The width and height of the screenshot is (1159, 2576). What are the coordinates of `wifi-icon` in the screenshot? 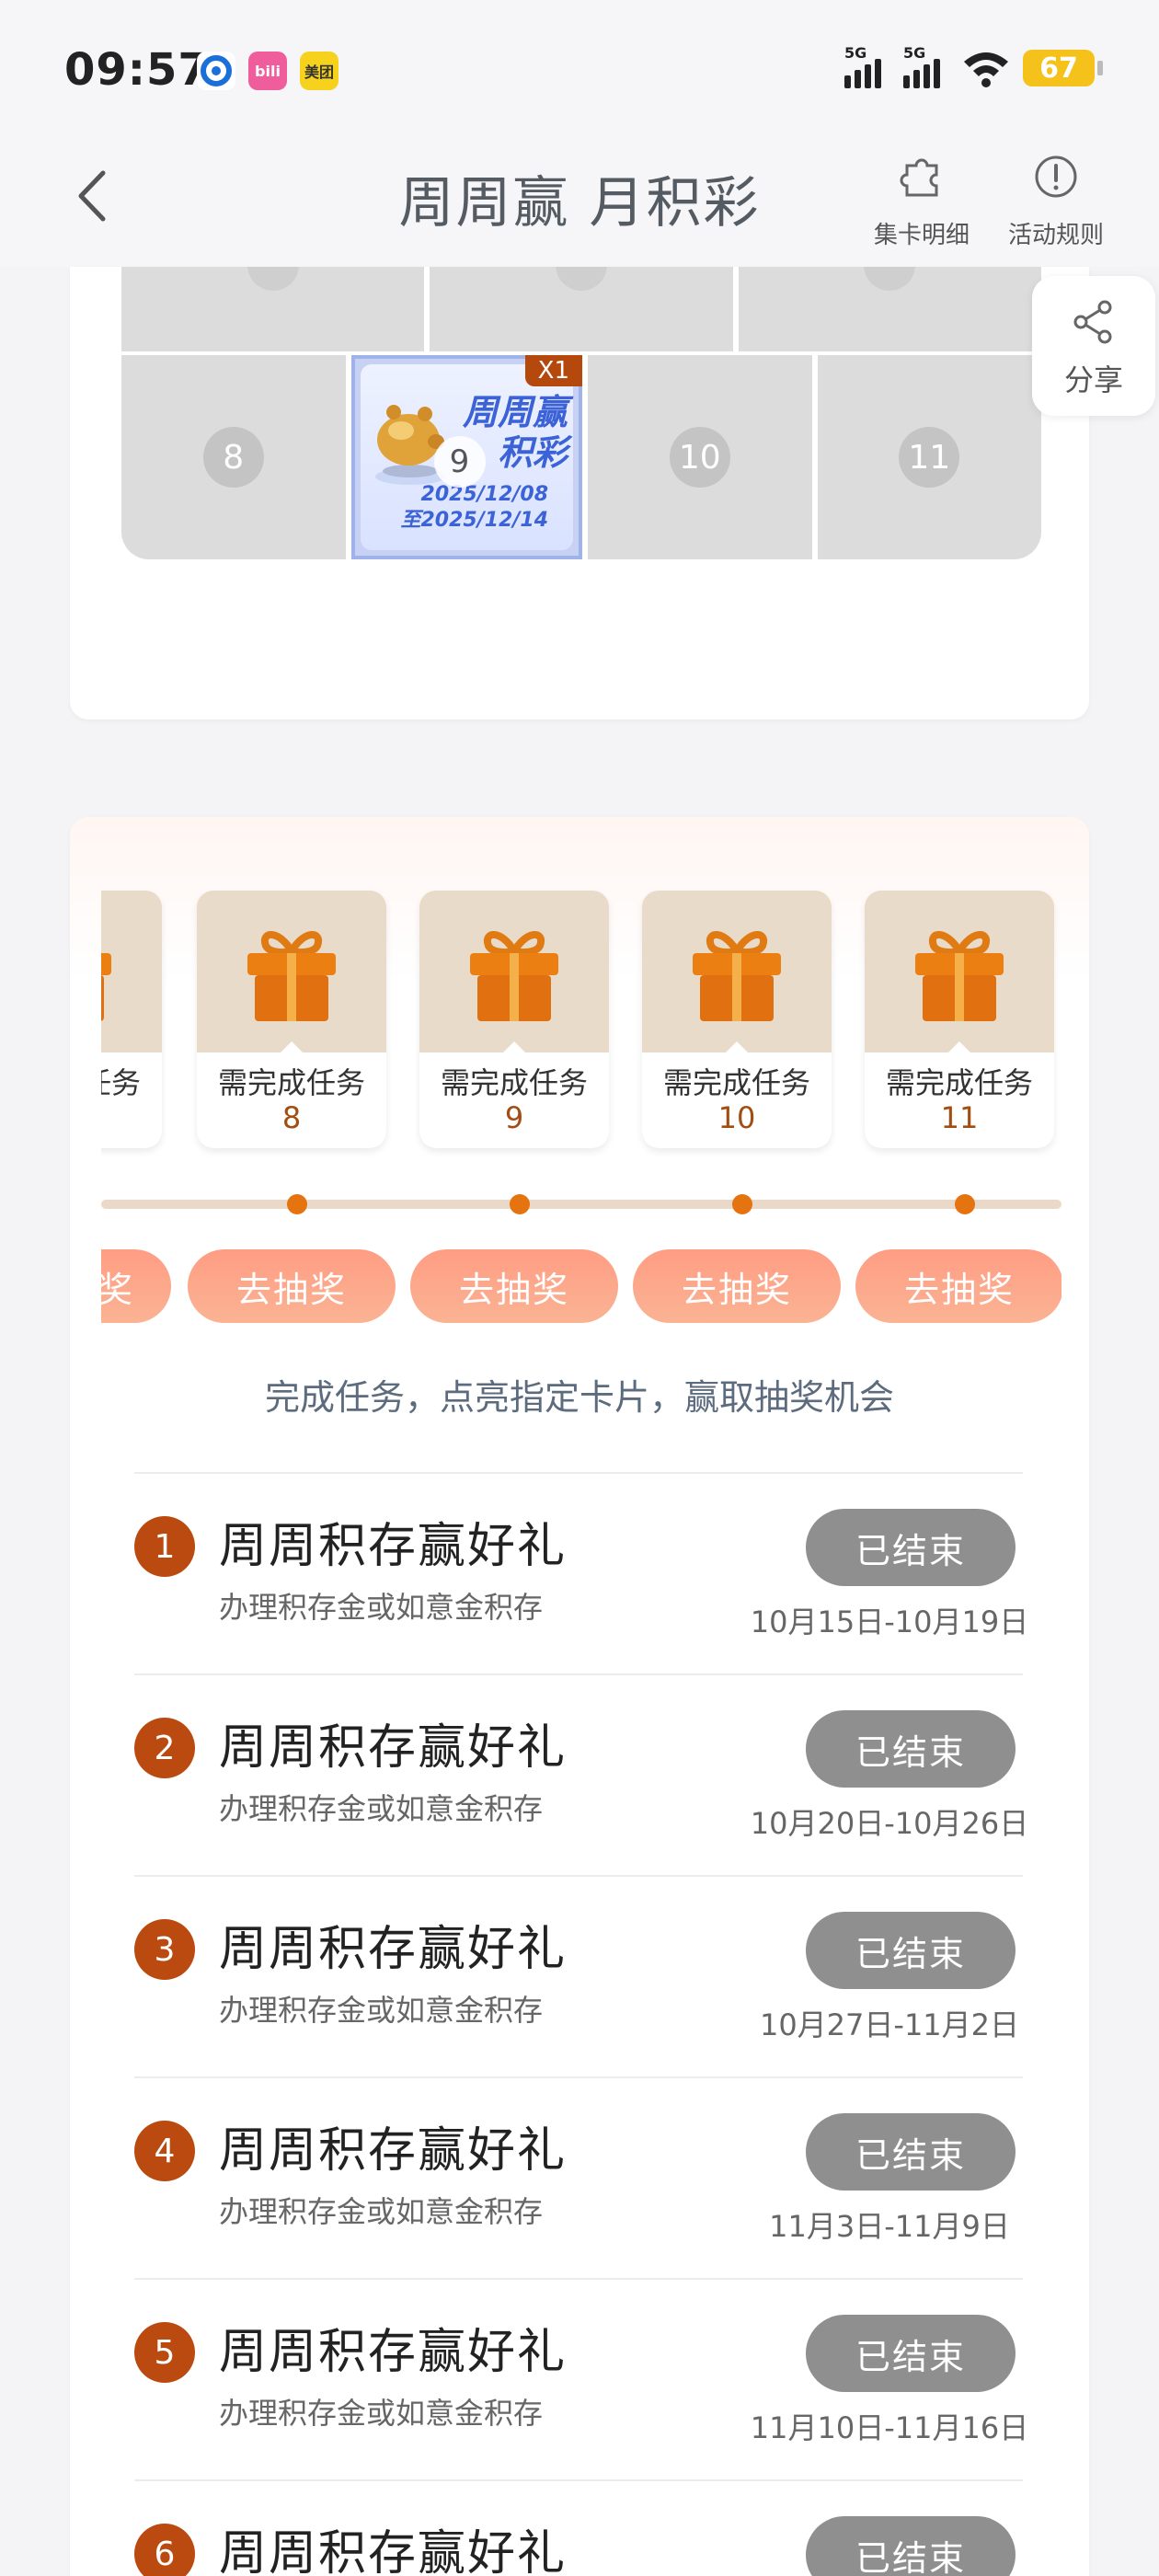 It's located at (986, 69).